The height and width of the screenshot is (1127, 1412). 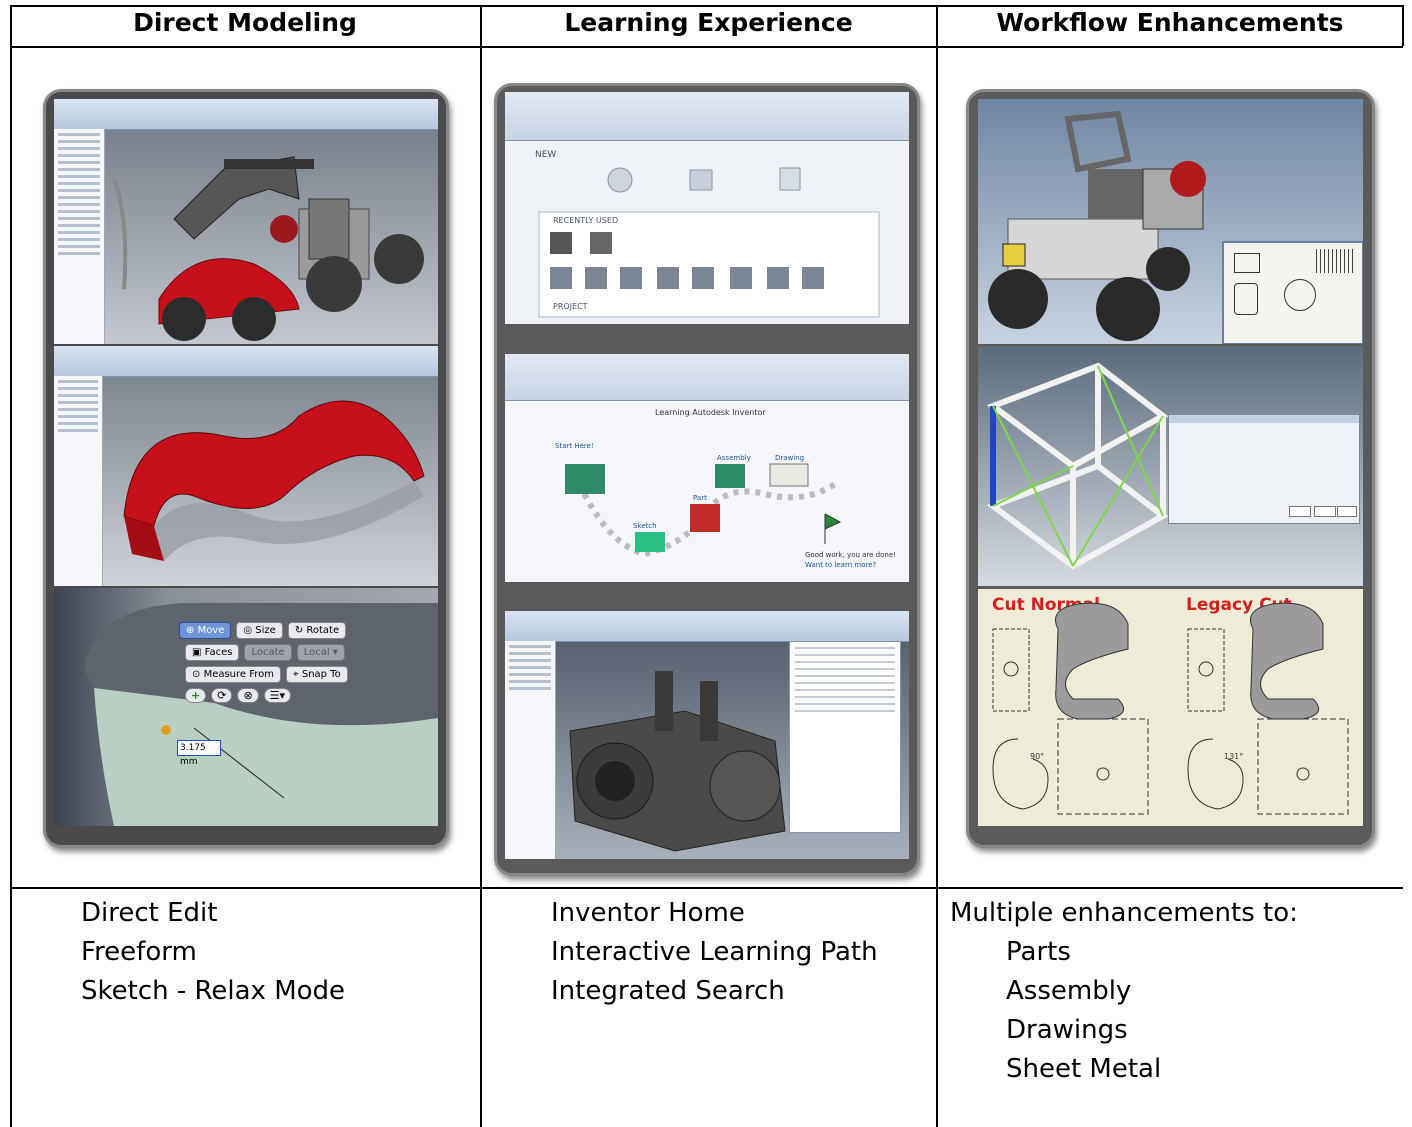 What do you see at coordinates (1292, 292) in the screenshot?
I see `drawing-inset` at bounding box center [1292, 292].